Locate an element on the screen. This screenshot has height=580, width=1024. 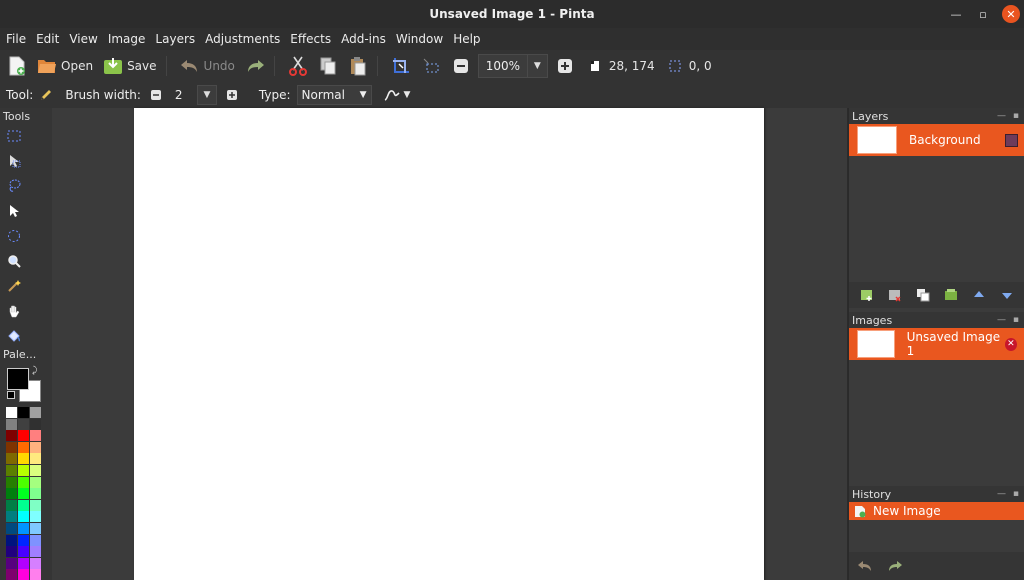
history-item: New Image is located at coordinates (936, 511).